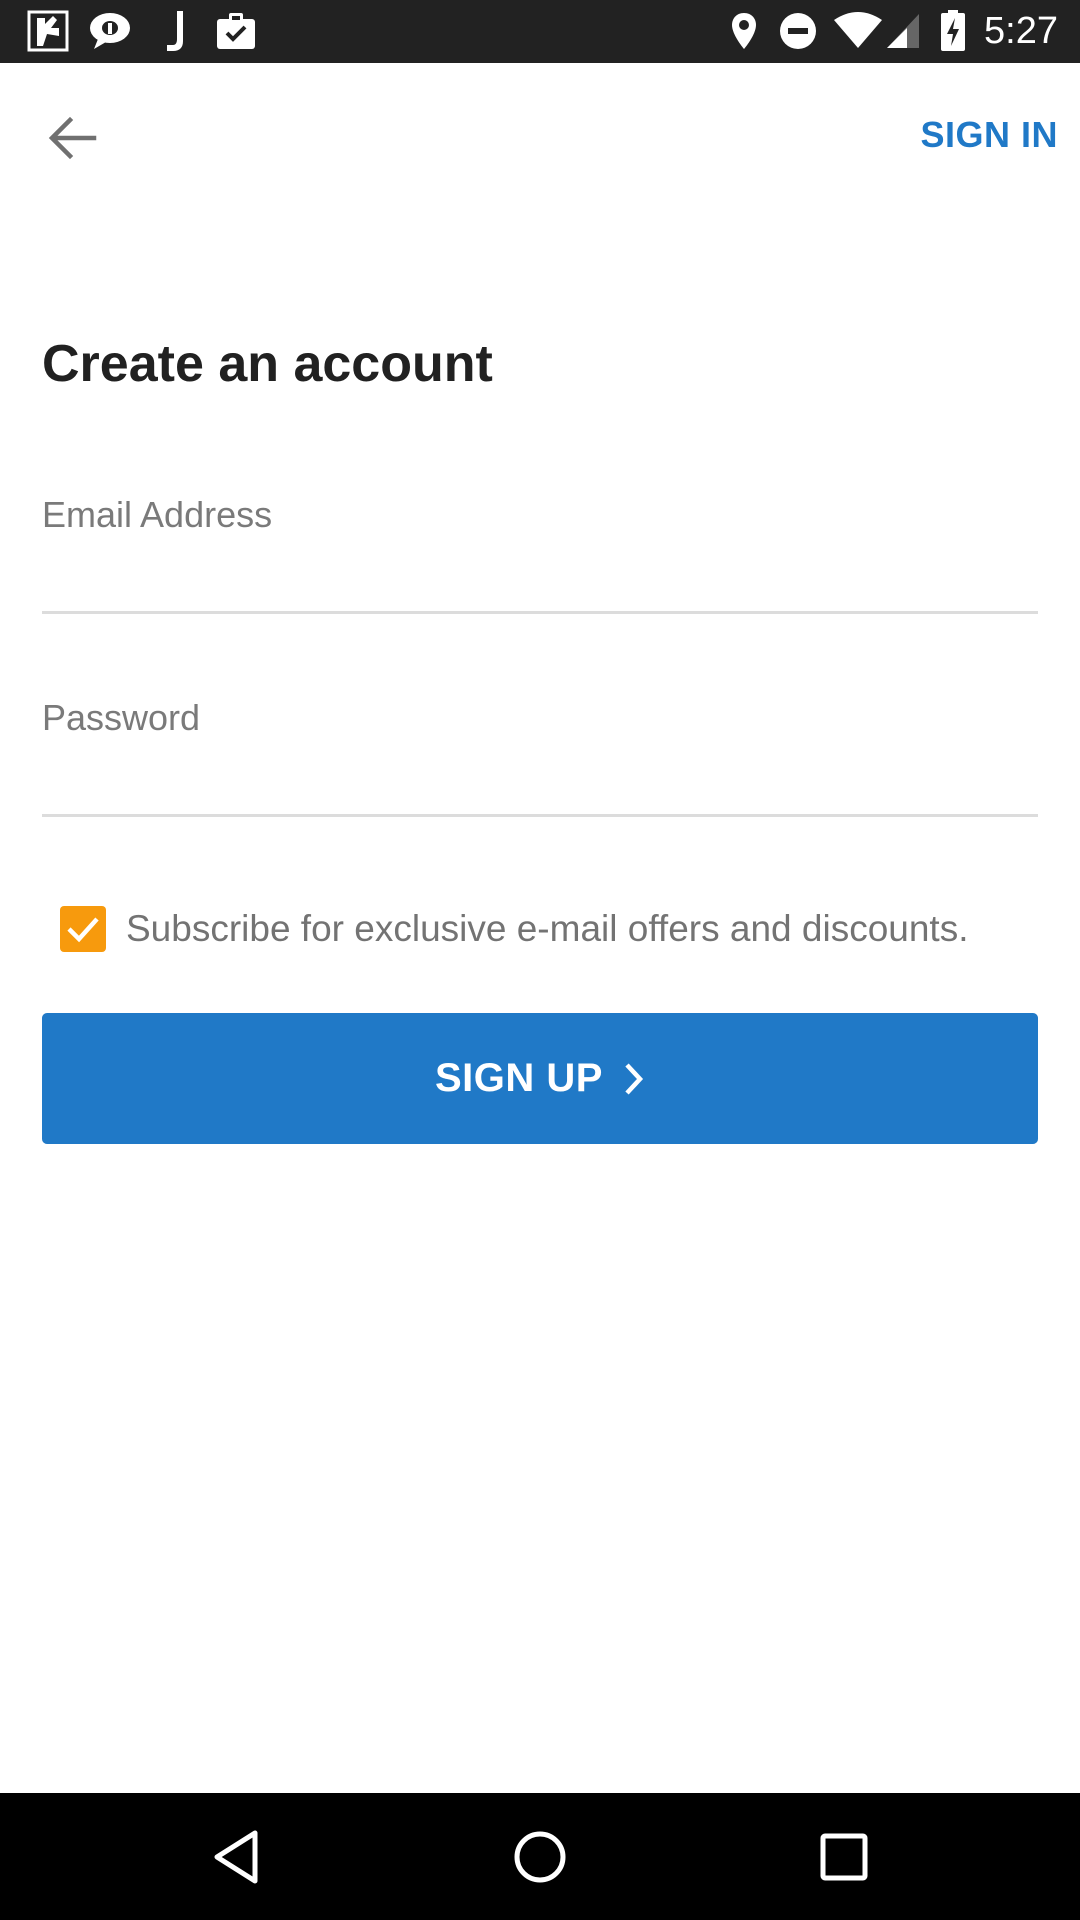 This screenshot has width=1080, height=1920. I want to click on recents-square-icon, so click(844, 1857).